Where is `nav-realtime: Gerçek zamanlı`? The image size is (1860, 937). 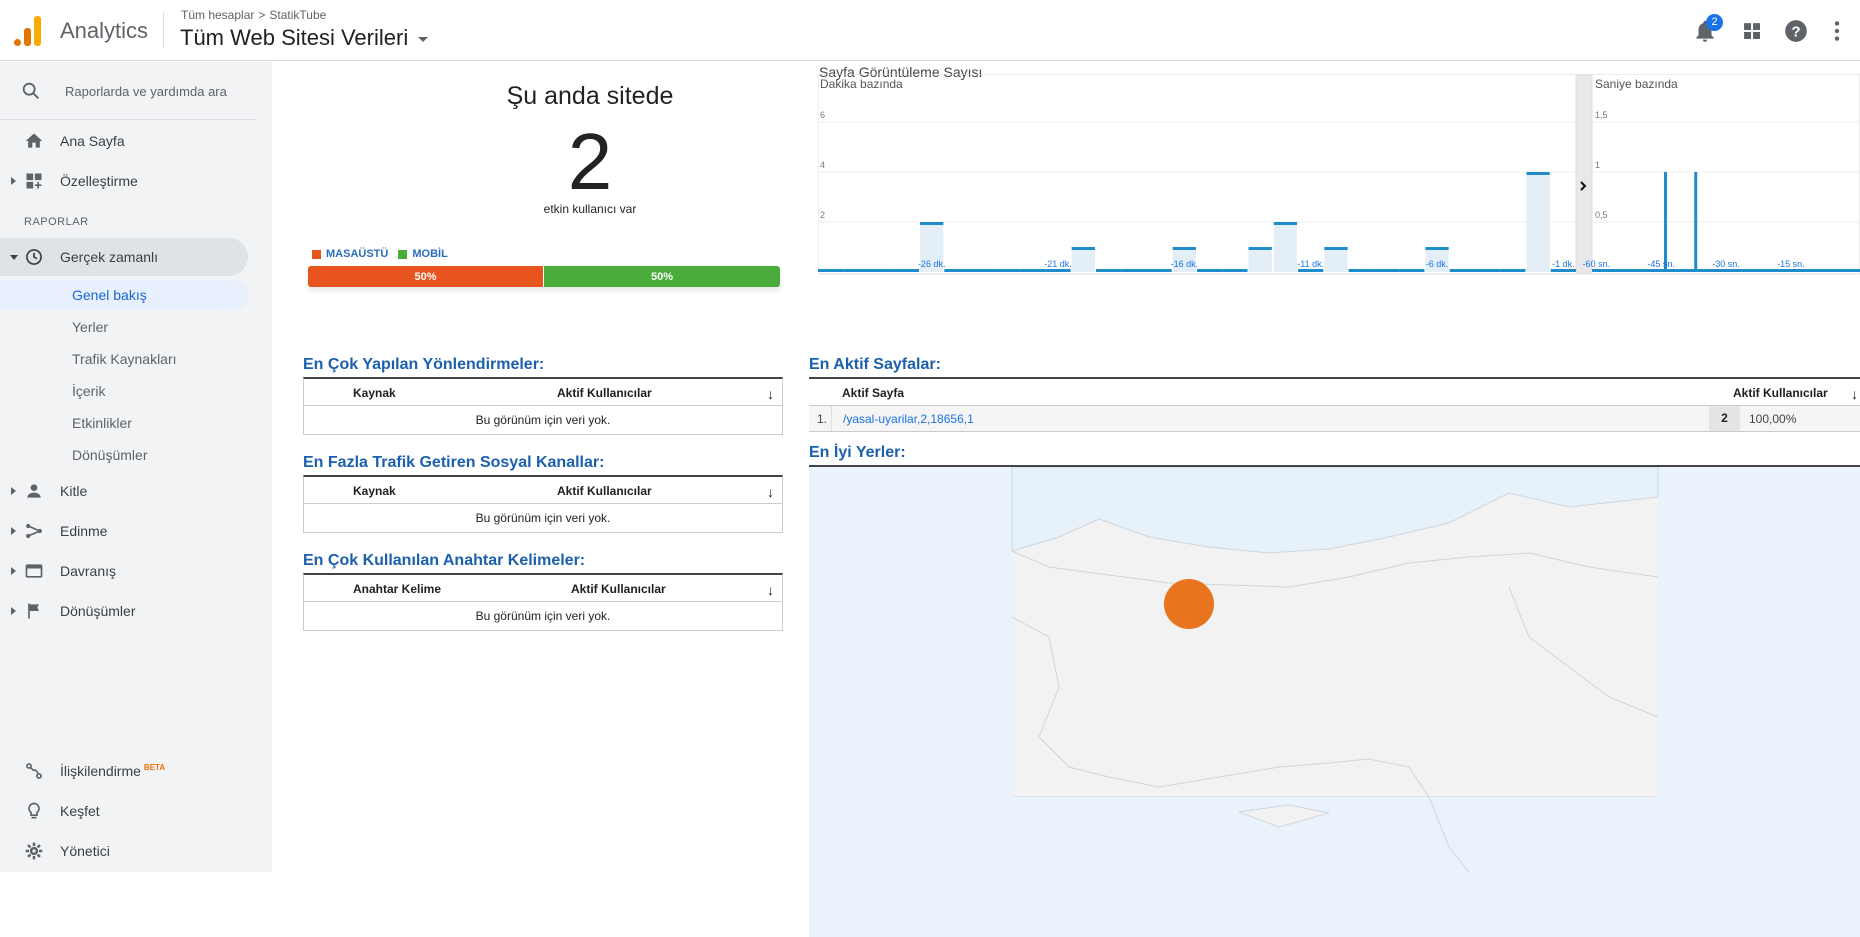
nav-realtime: Gerçek zamanlı is located at coordinates (124, 257).